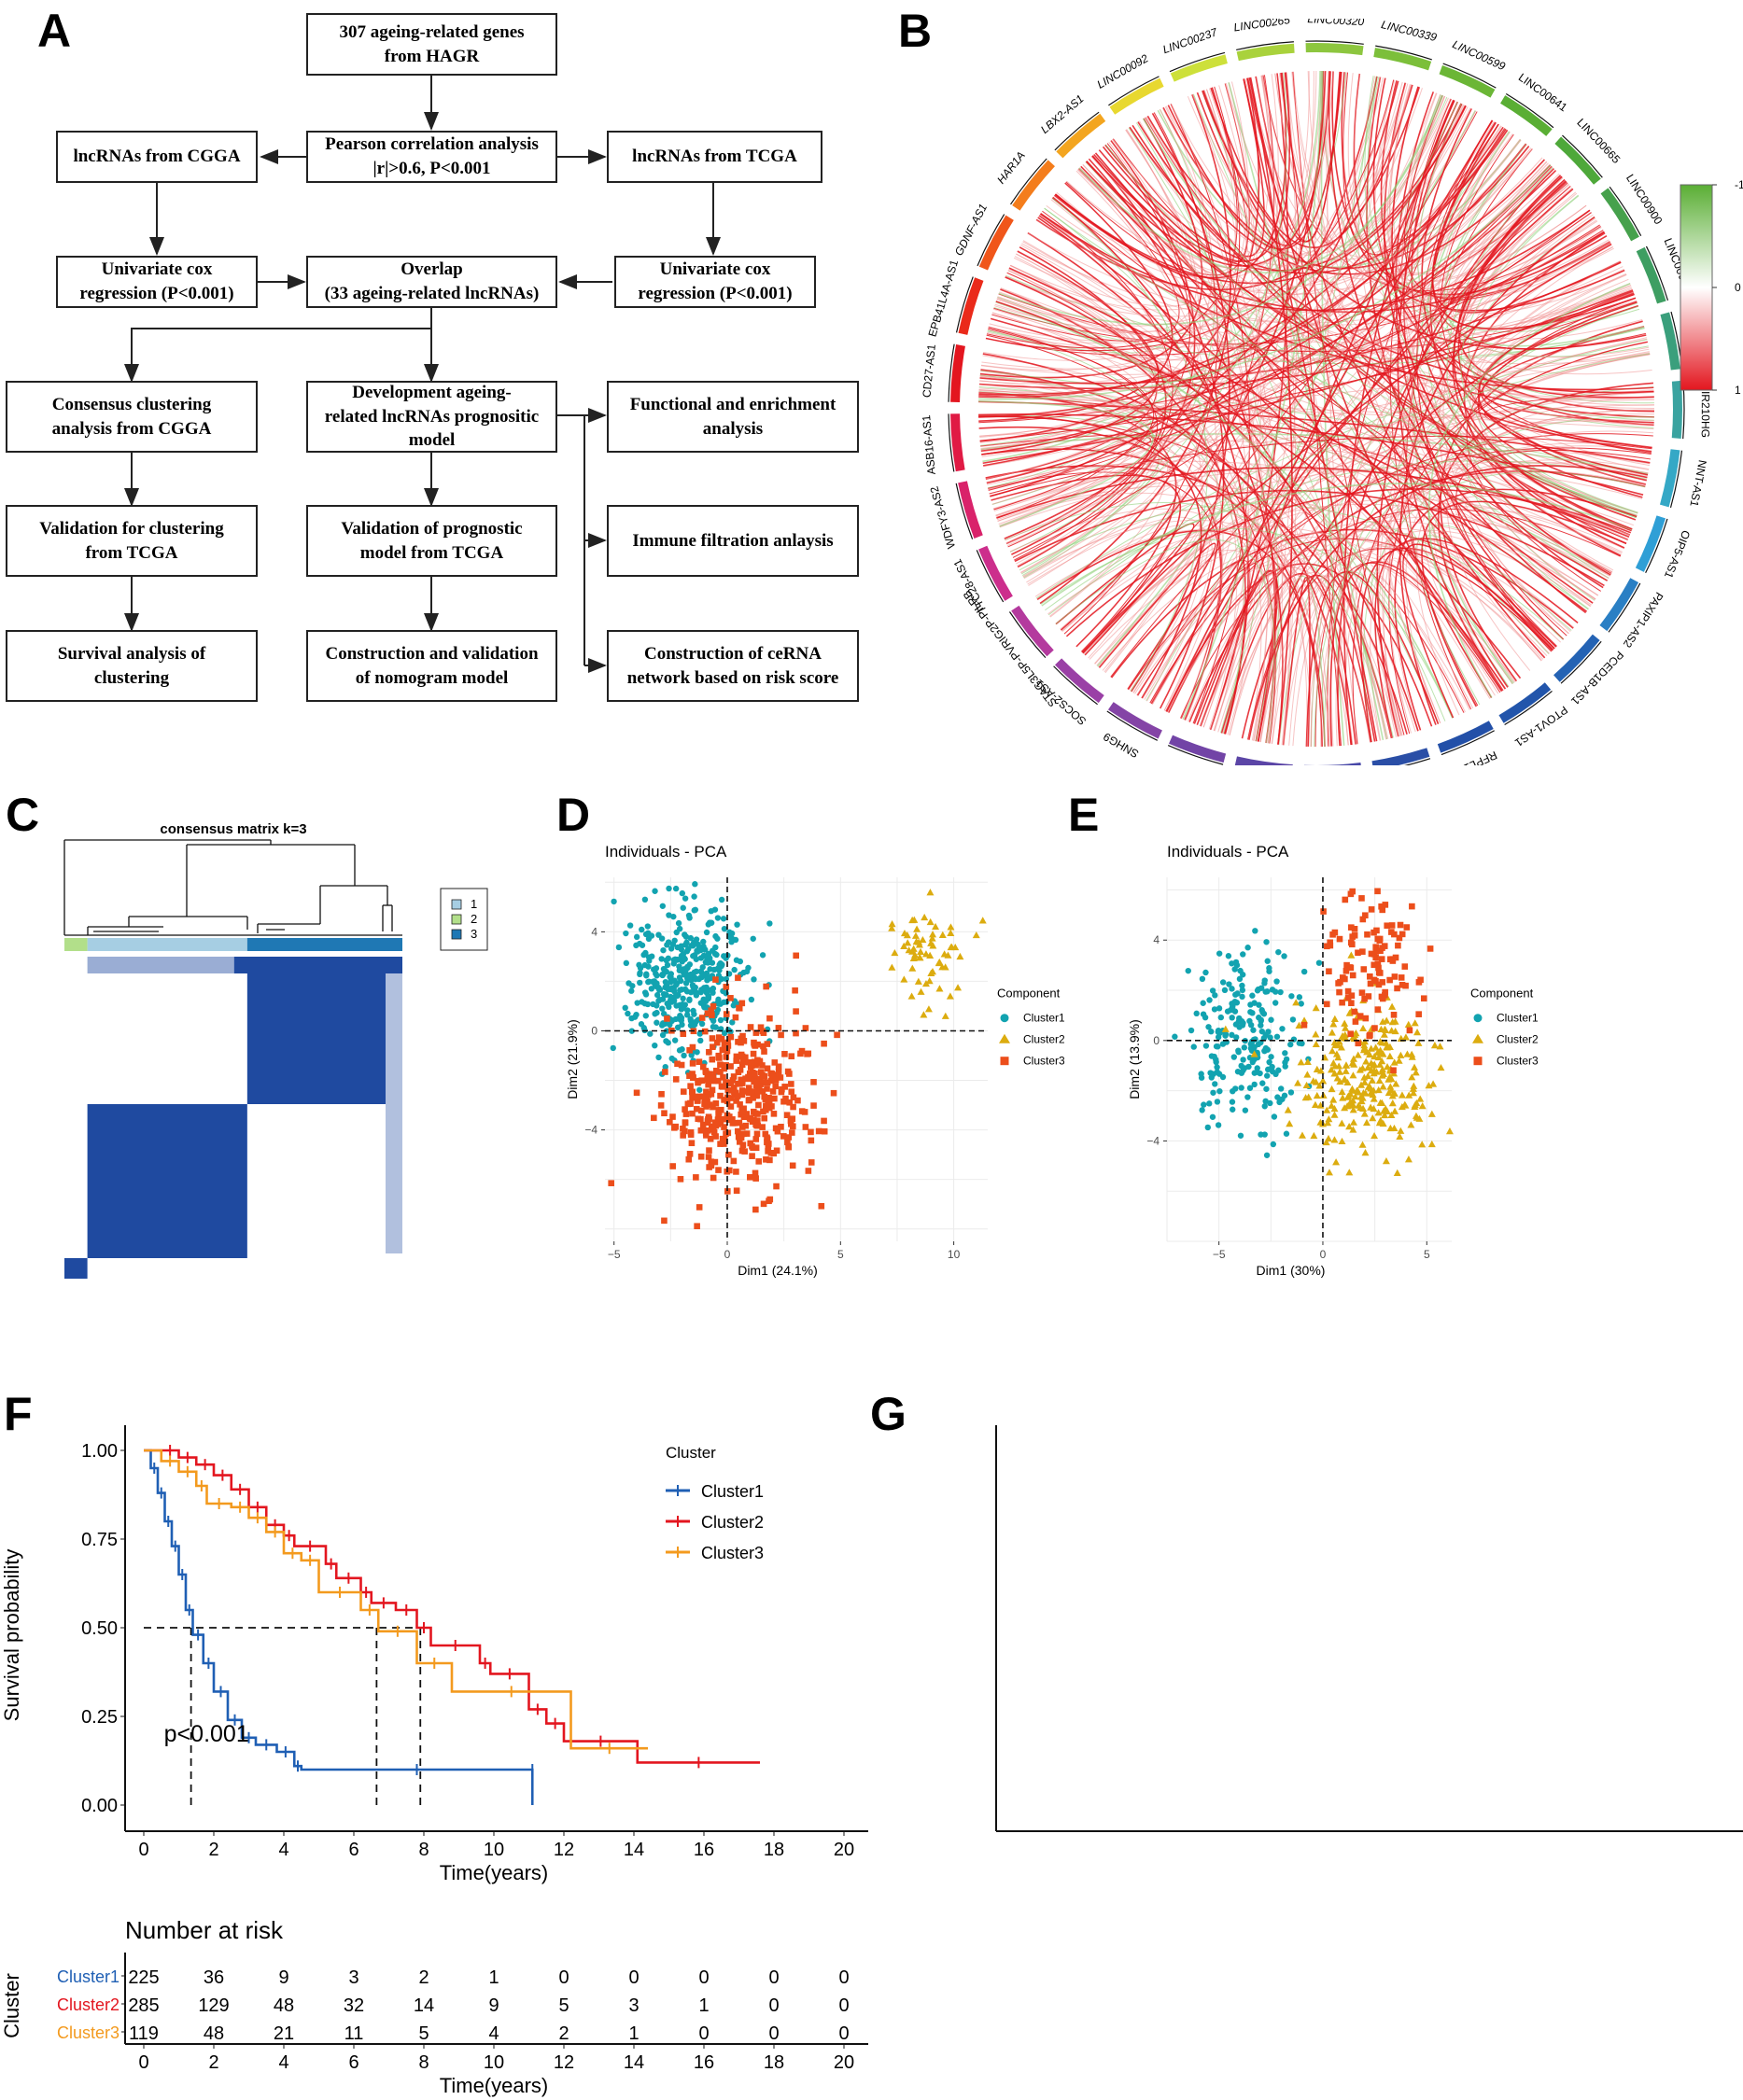 This screenshot has width=1743, height=2100. What do you see at coordinates (88, 2005) in the screenshot?
I see `risk-row-label: Cluster2` at bounding box center [88, 2005].